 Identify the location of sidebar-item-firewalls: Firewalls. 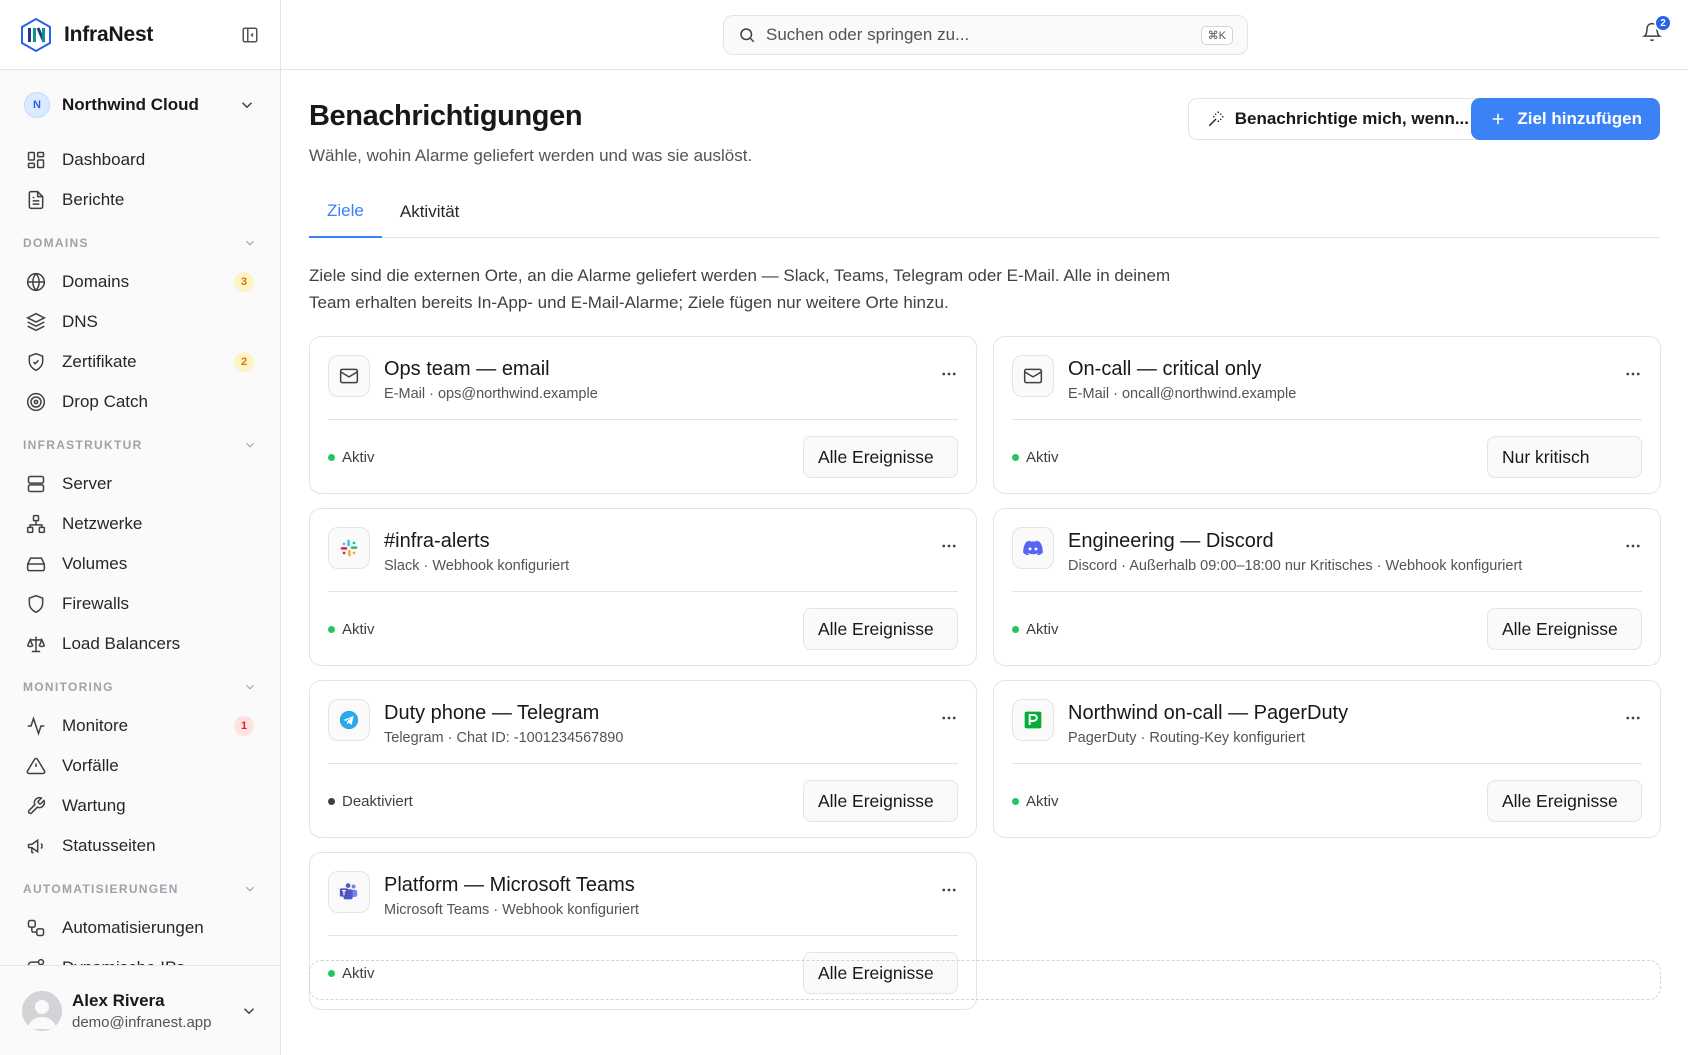
(140, 604).